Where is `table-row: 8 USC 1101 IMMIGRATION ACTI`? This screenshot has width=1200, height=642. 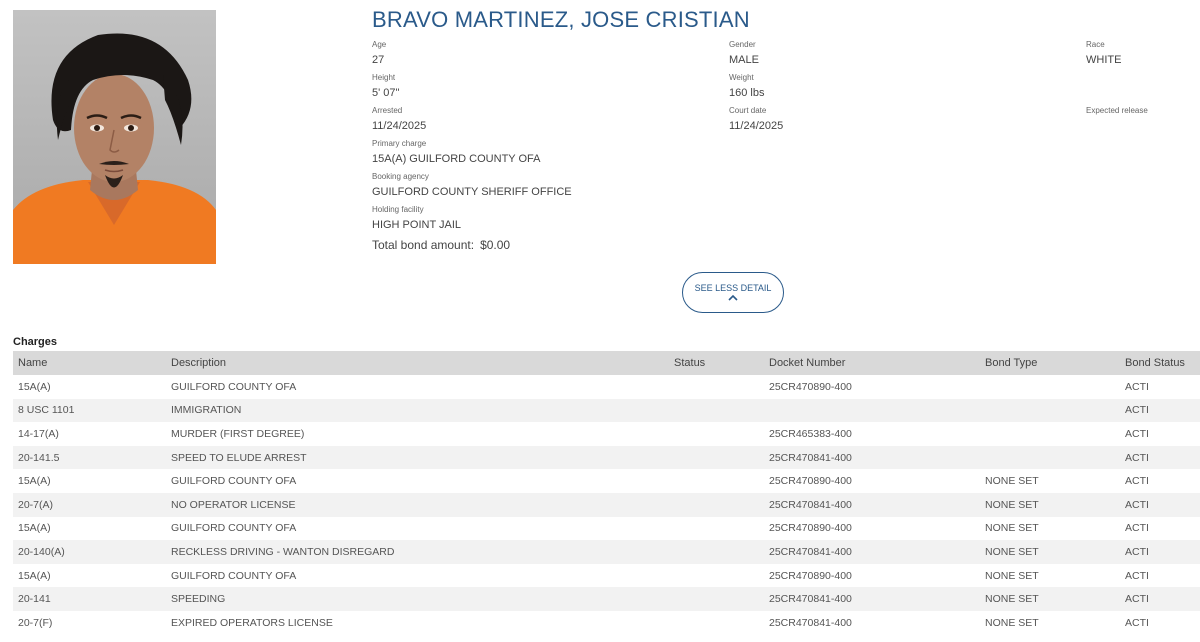 table-row: 8 USC 1101 IMMIGRATION ACTI is located at coordinates (606, 410).